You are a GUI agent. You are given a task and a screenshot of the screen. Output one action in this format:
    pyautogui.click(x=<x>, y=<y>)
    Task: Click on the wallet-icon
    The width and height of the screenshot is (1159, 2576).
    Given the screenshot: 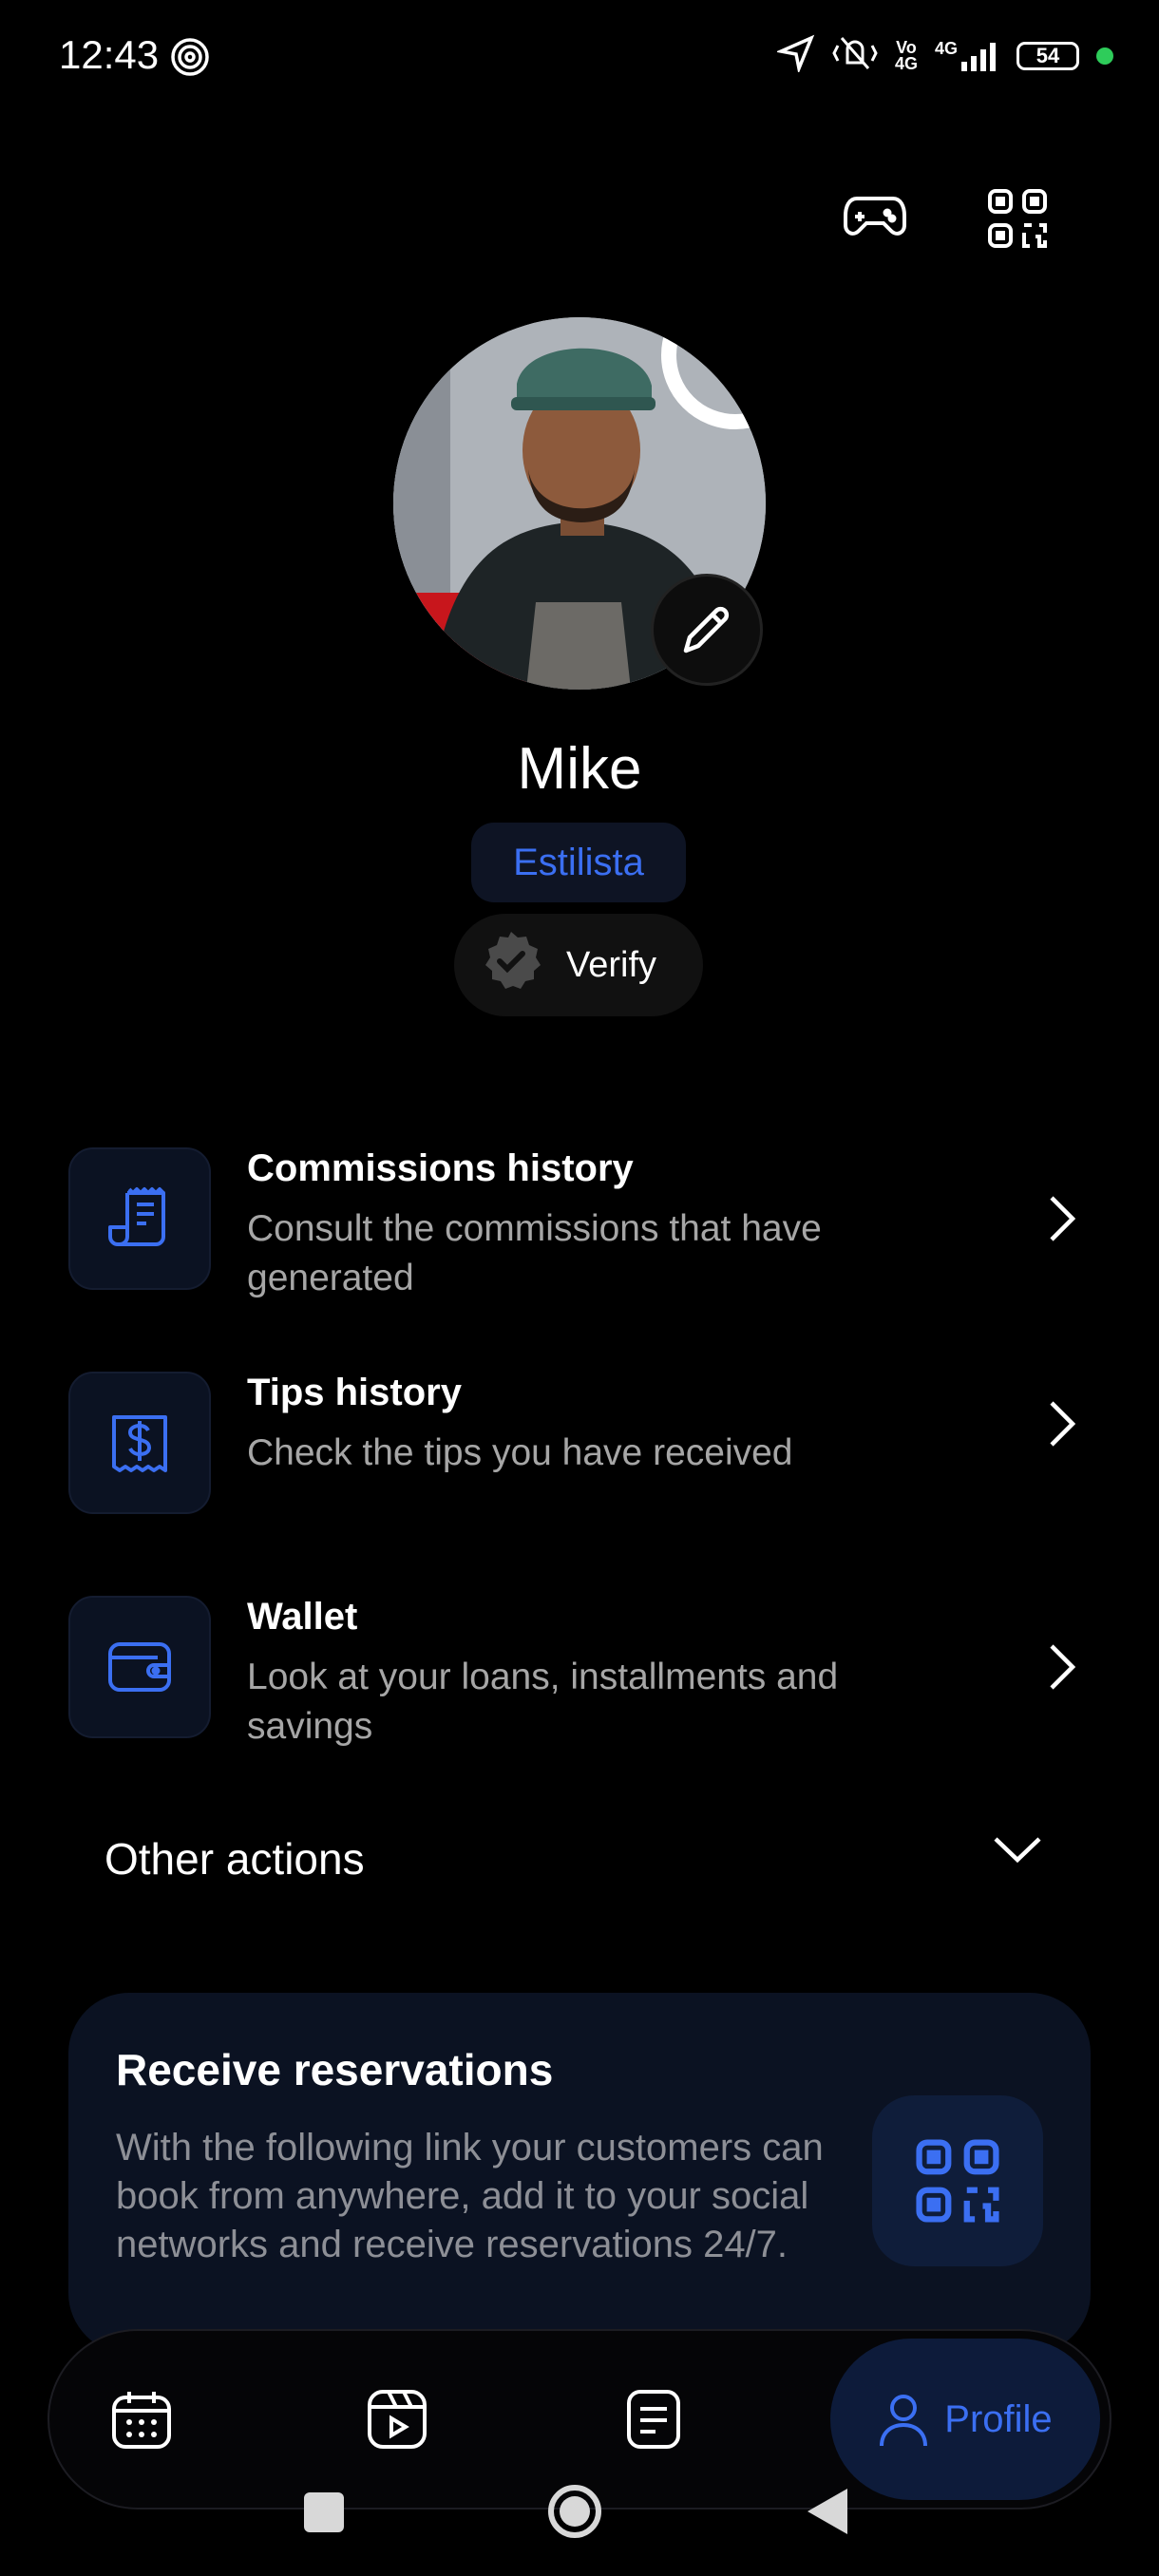 What is the action you would take?
    pyautogui.click(x=139, y=1667)
    